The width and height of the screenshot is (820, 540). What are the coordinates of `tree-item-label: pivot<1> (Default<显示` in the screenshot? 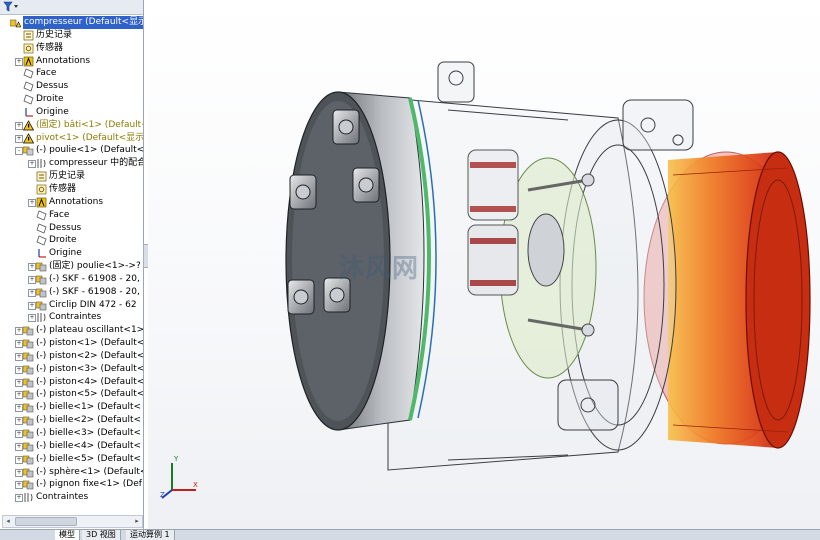 It's located at (90, 137).